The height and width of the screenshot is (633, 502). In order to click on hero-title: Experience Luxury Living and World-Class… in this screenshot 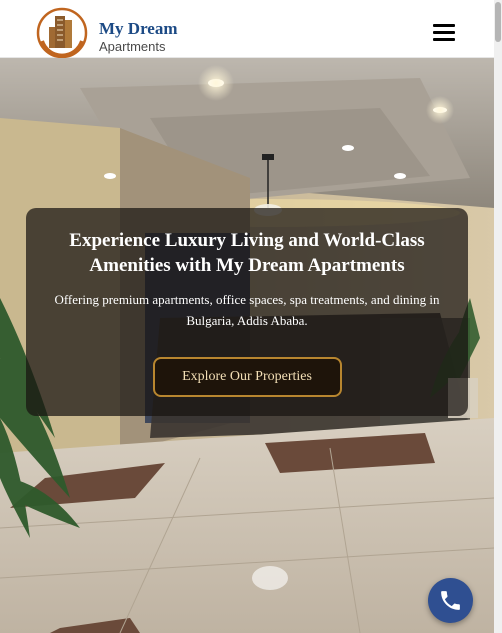, I will do `click(247, 253)`.